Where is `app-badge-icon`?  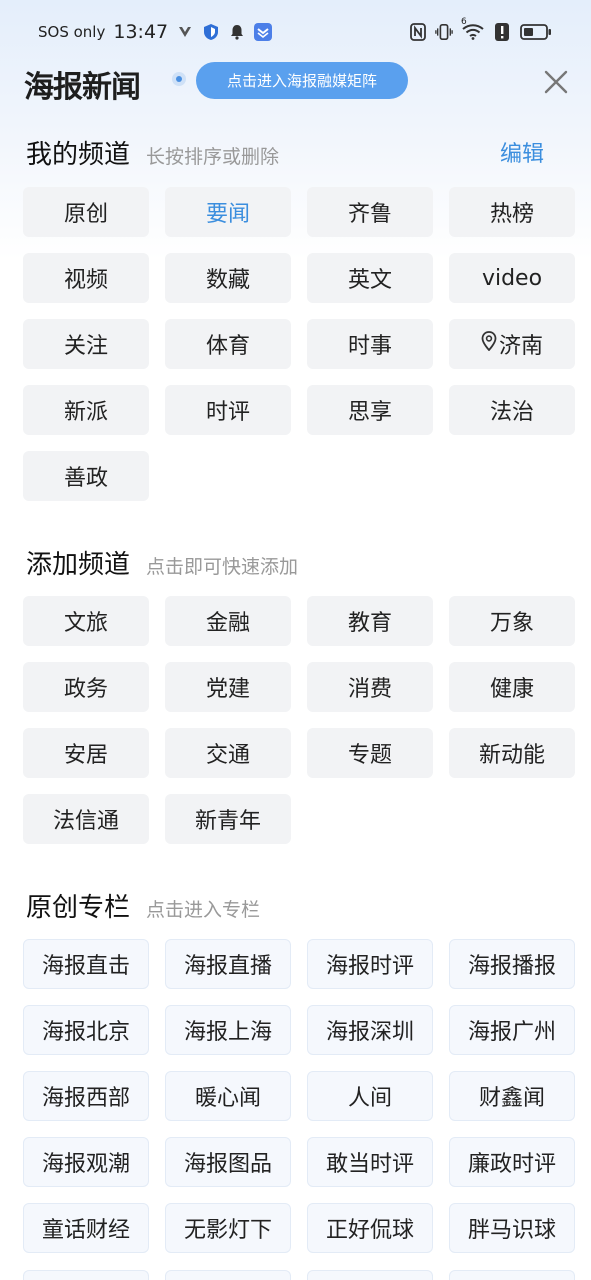
app-badge-icon is located at coordinates (263, 32).